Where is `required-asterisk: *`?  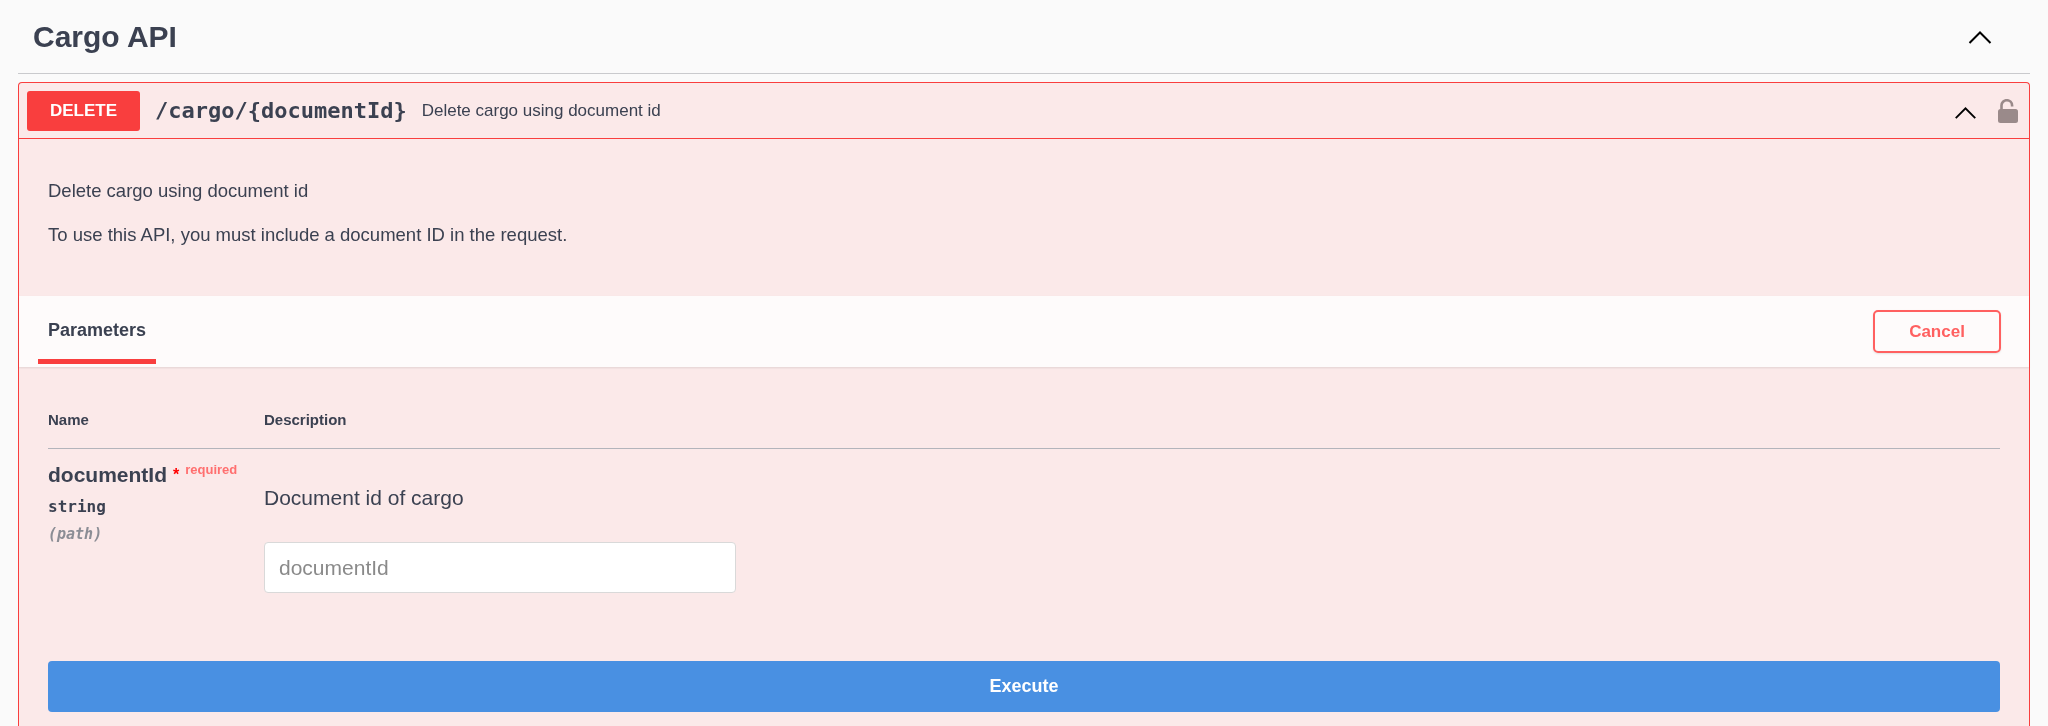
required-asterisk: * is located at coordinates (176, 475).